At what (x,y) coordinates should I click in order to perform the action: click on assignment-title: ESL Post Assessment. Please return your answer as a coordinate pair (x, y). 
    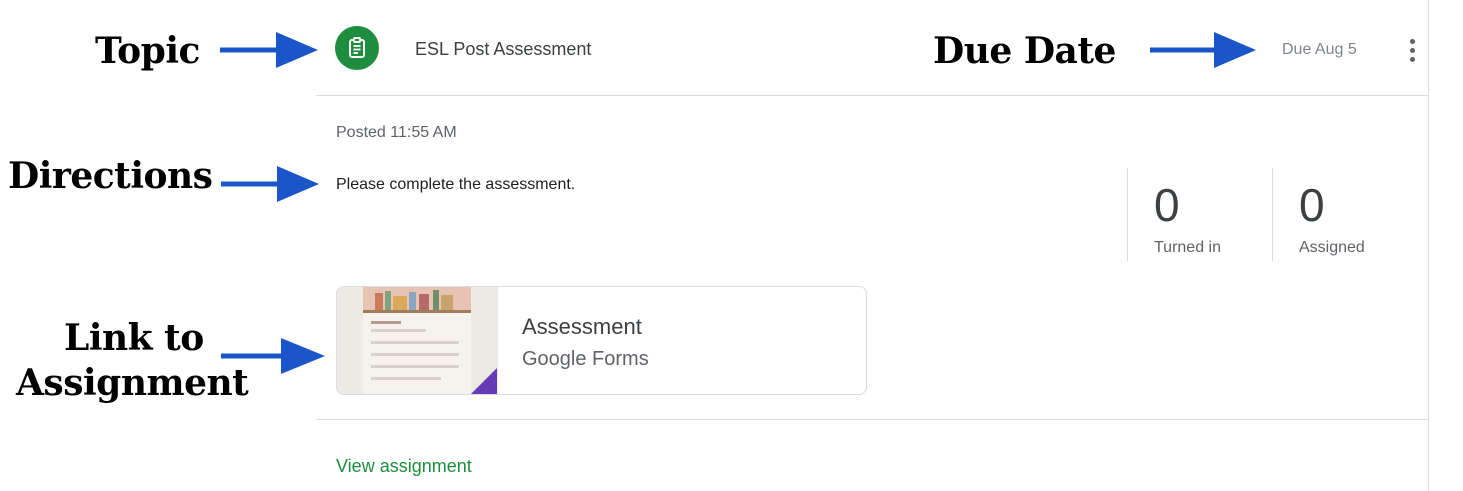
    Looking at the image, I should click on (503, 49).